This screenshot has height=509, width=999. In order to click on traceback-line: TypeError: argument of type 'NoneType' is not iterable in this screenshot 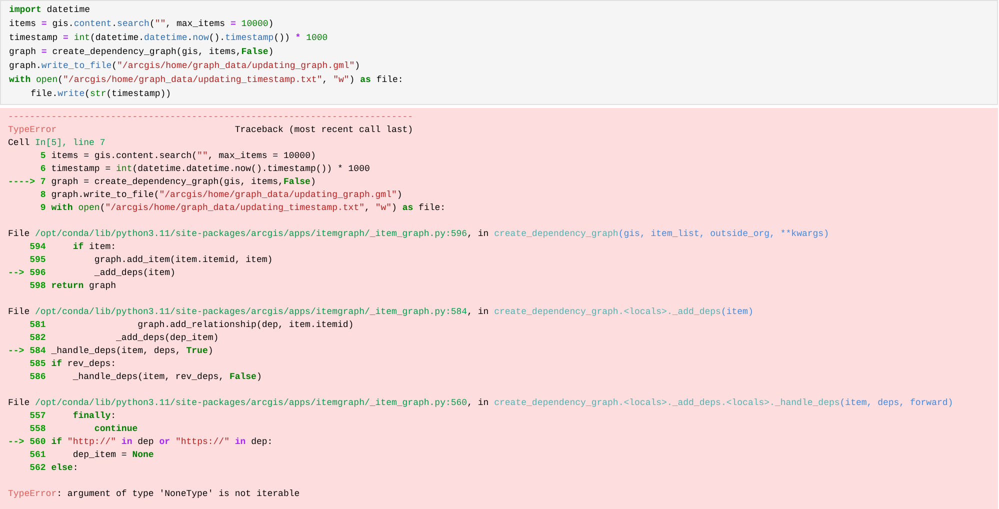, I will do `click(154, 494)`.